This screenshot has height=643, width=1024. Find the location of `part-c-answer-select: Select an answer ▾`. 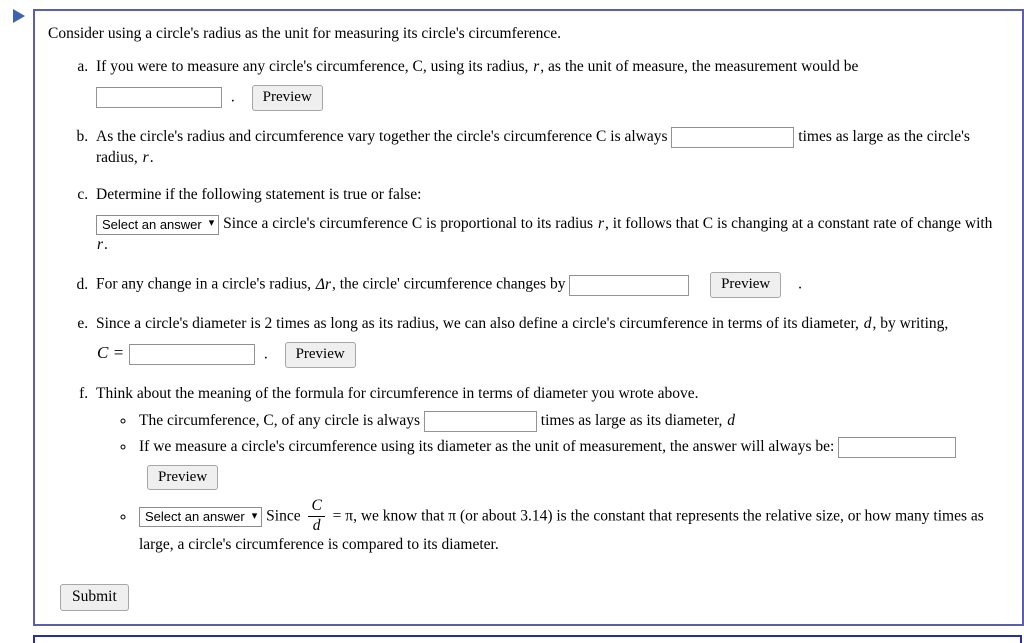

part-c-answer-select: Select an answer ▾ is located at coordinates (158, 224).